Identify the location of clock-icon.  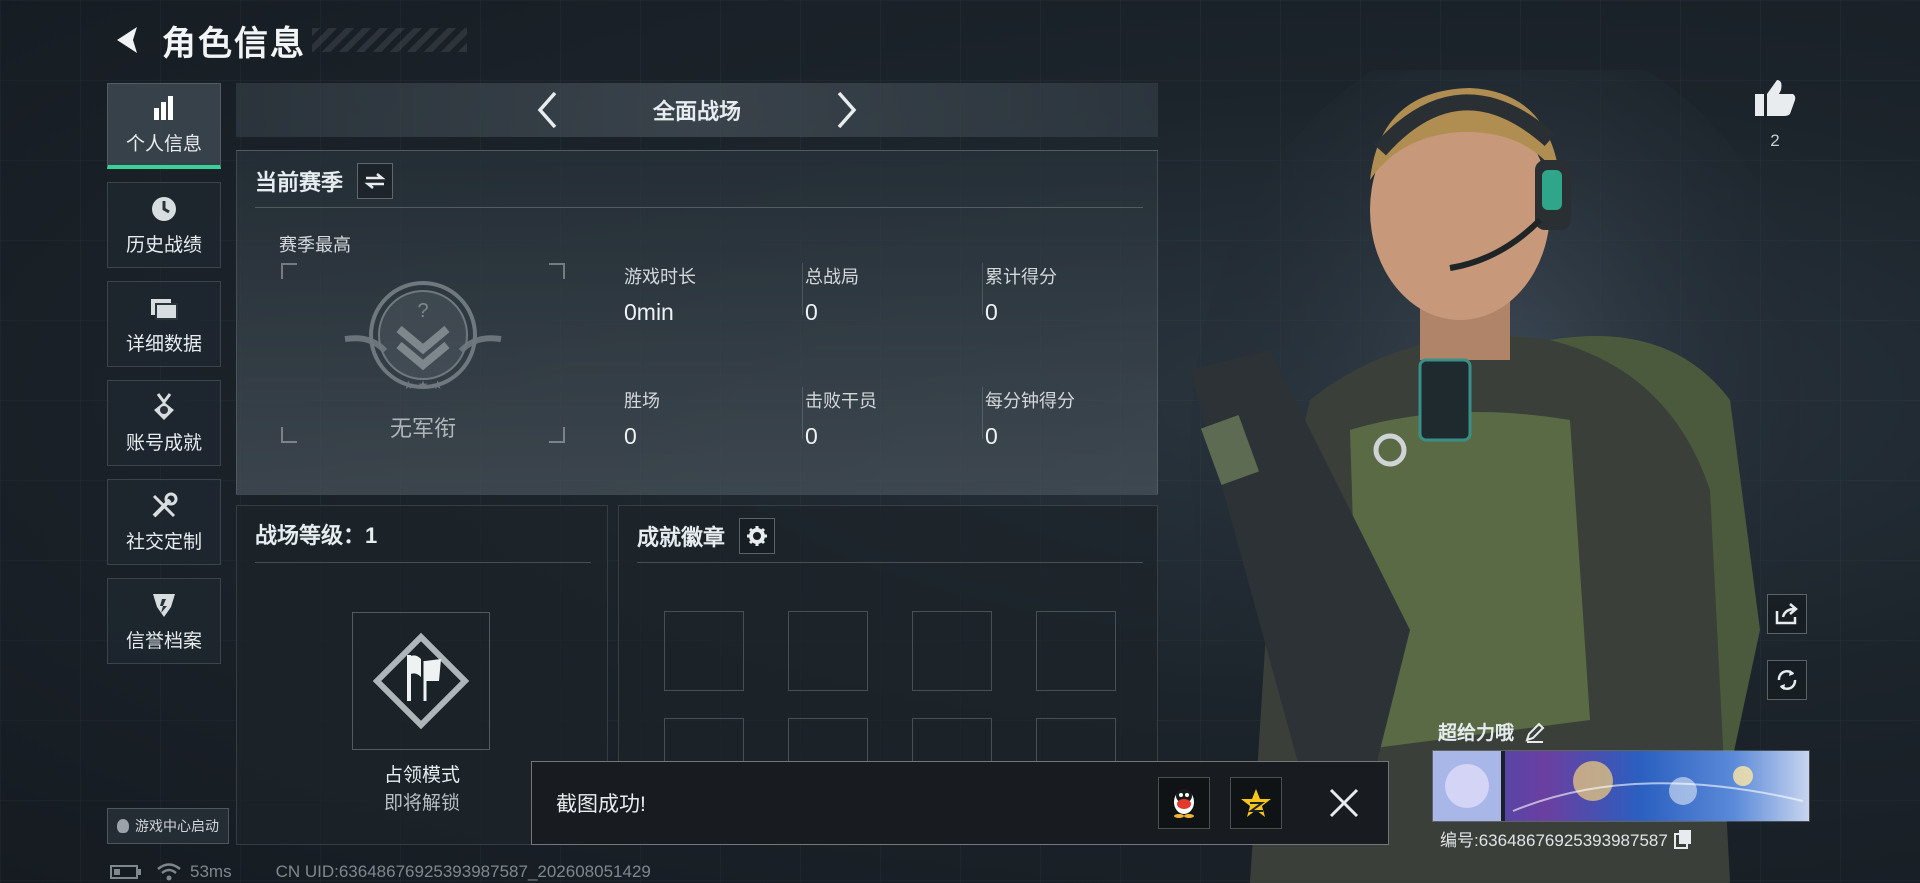
(164, 209).